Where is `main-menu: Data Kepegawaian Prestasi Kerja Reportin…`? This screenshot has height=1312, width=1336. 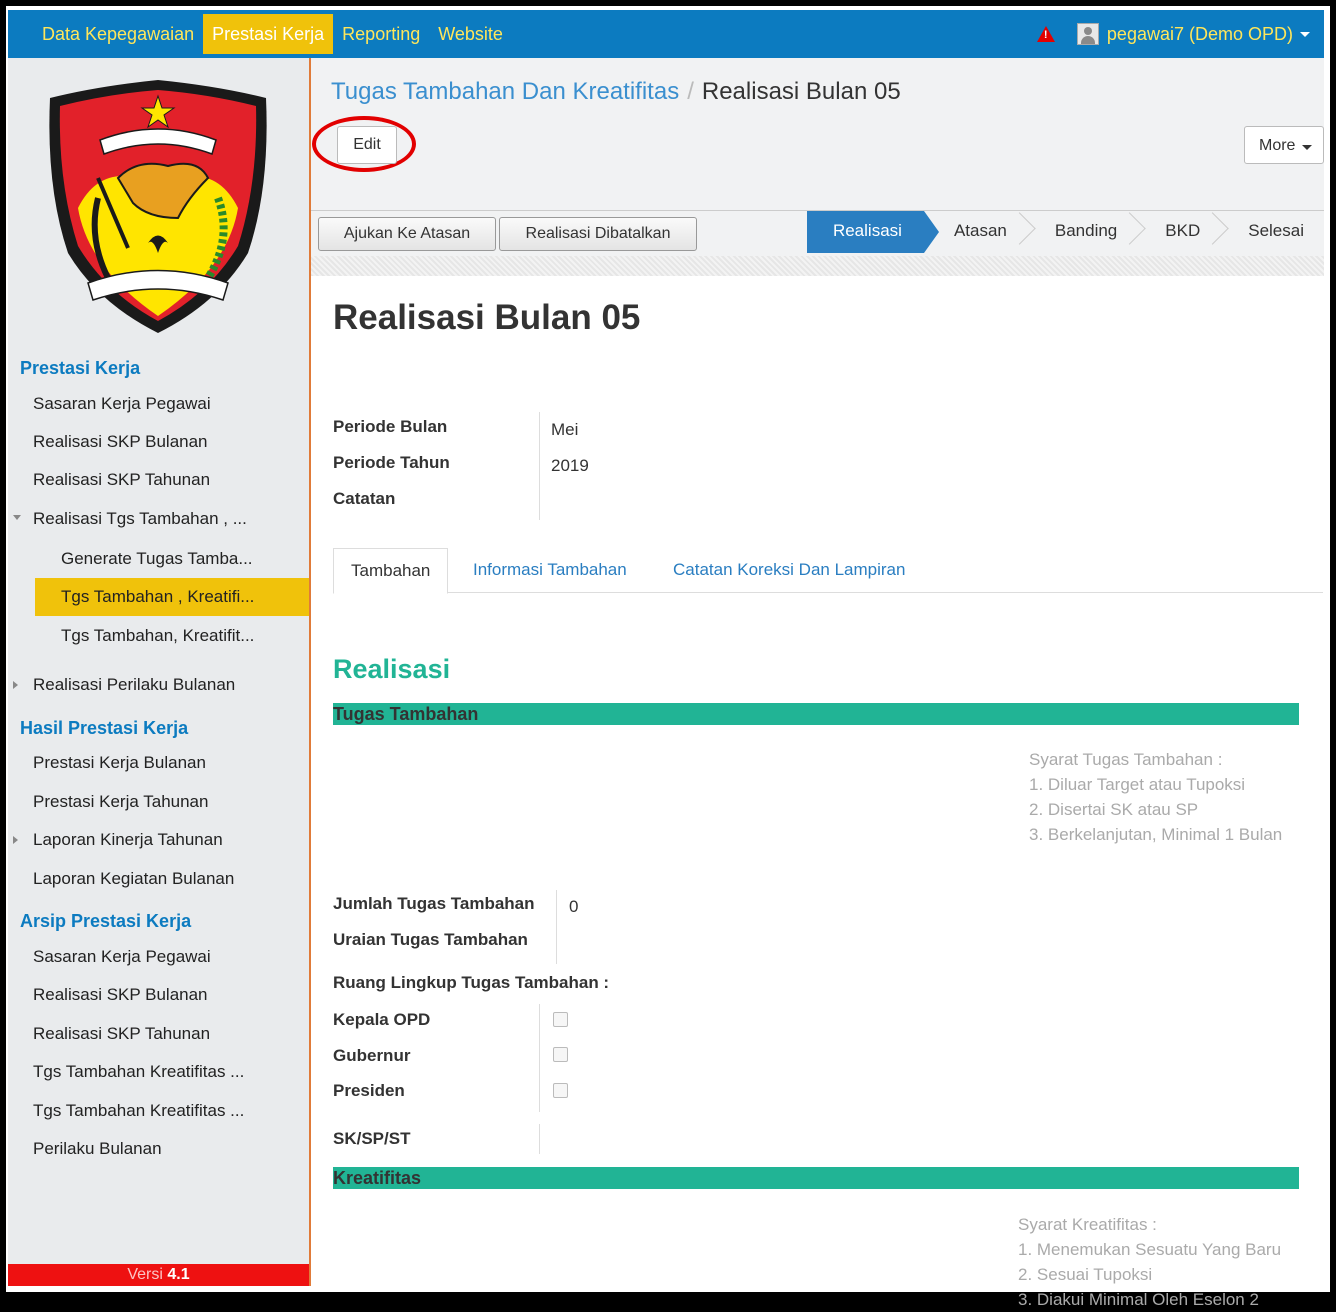
main-menu: Data Kepegawaian Prestasi Kerja Reportin… is located at coordinates (272, 34).